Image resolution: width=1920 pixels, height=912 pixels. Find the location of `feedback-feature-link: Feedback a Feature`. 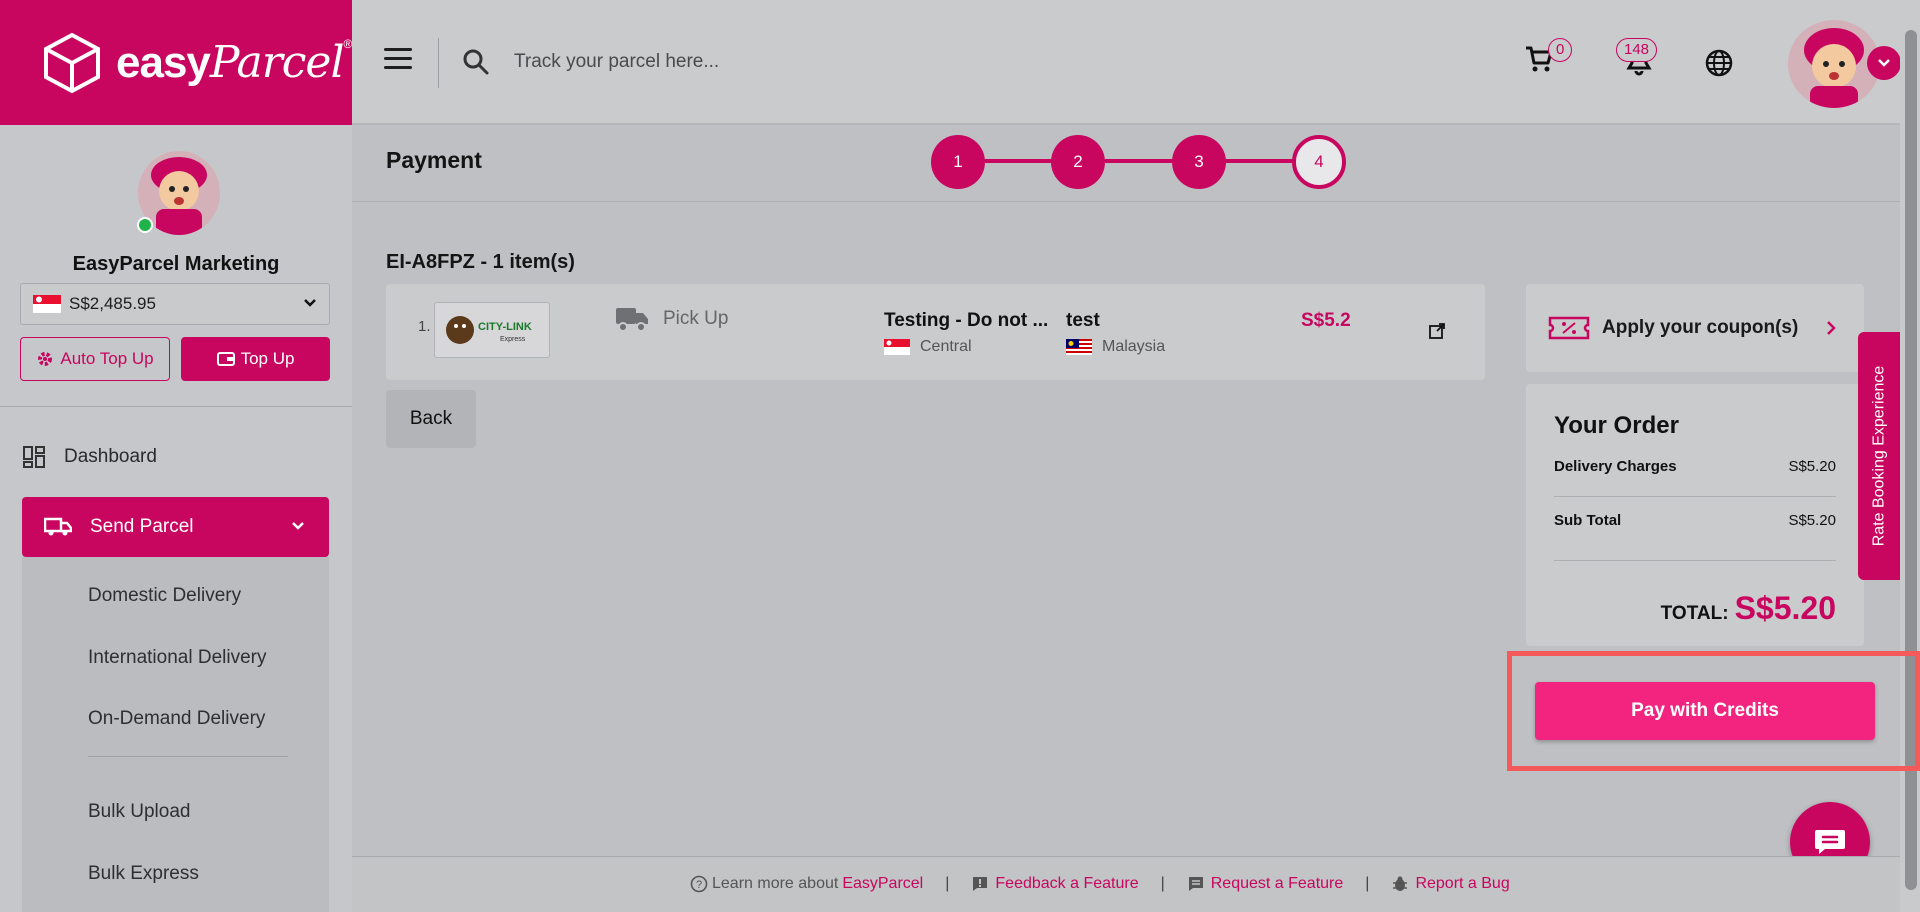

feedback-feature-link: Feedback a Feature is located at coordinates (1066, 884).